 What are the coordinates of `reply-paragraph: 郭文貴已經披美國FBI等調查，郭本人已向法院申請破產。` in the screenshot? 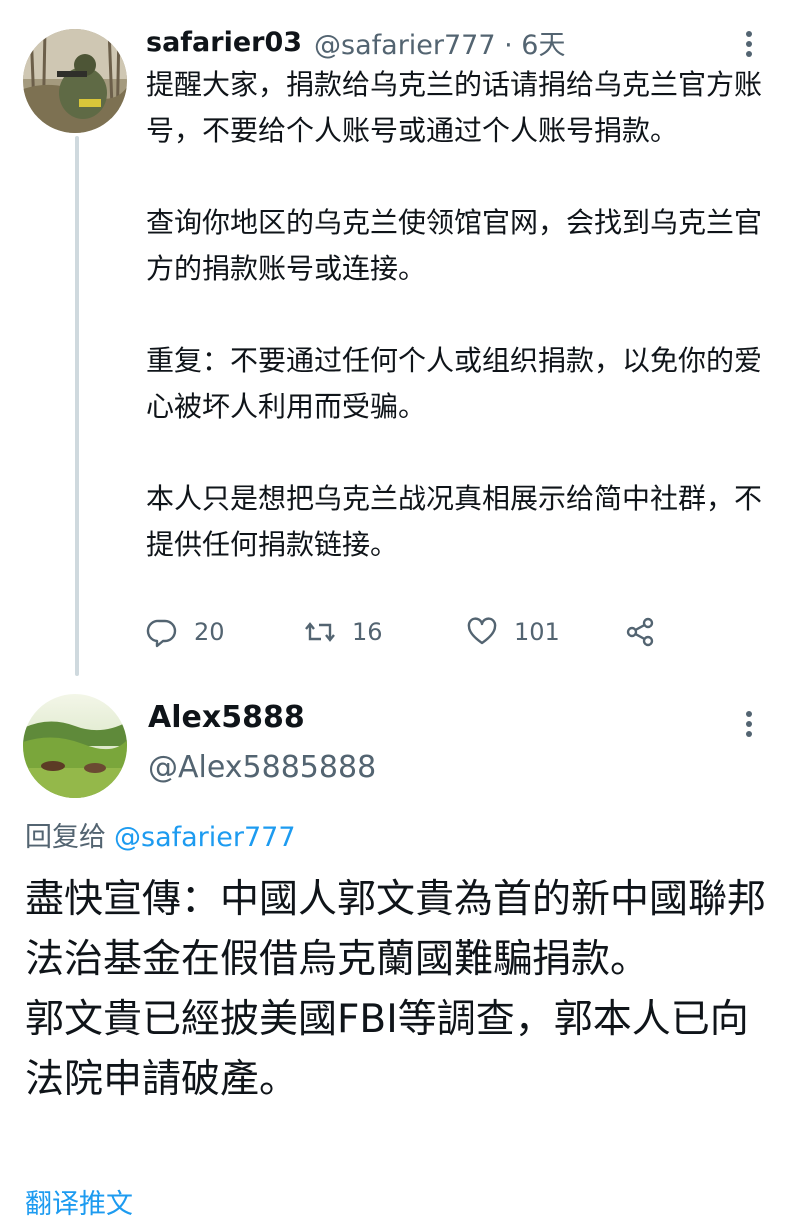 It's located at (387, 1049).